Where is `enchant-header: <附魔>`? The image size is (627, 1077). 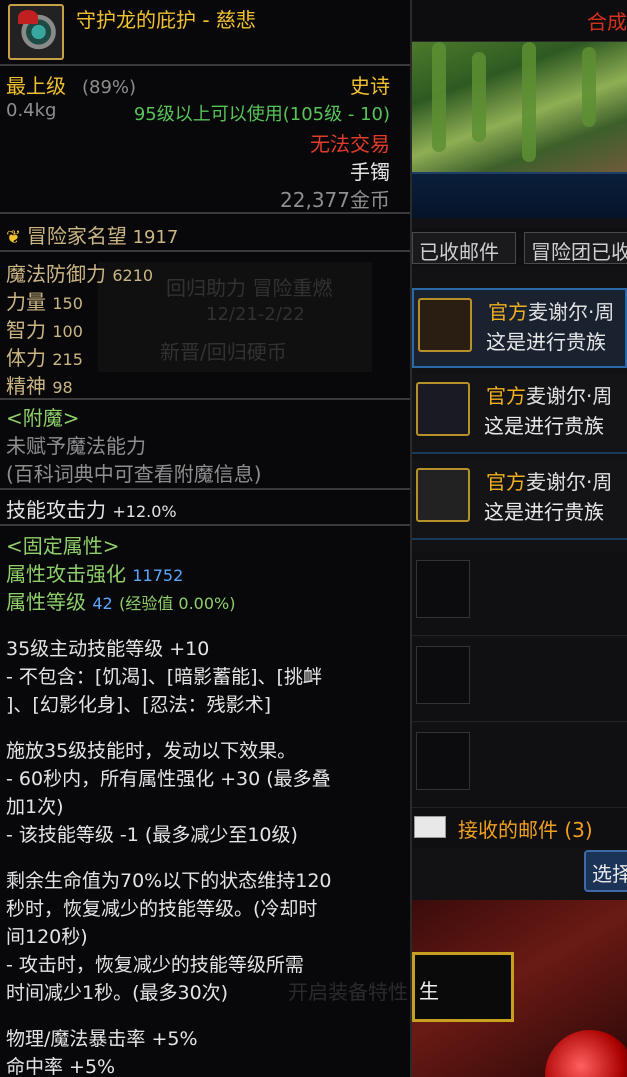
enchant-header: <附魔> is located at coordinates (43, 418).